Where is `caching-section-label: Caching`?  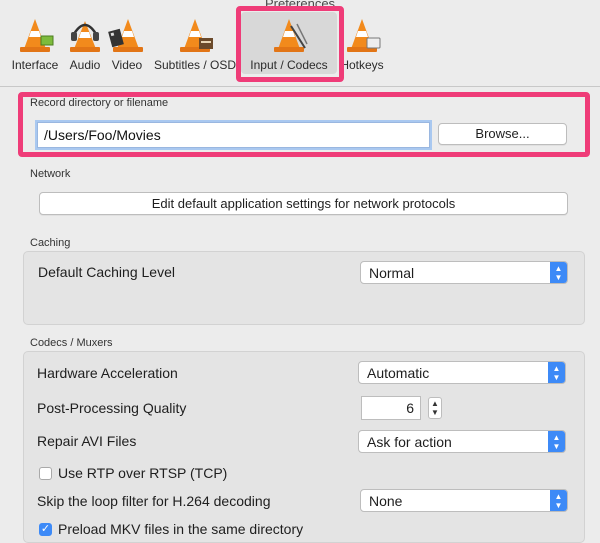
caching-section-label: Caching is located at coordinates (50, 243).